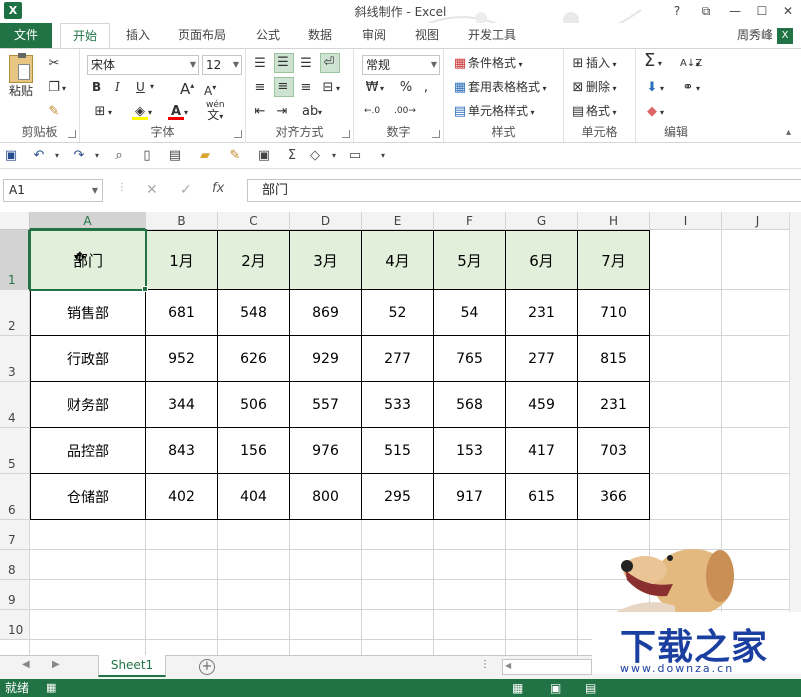 This screenshot has width=801, height=697. What do you see at coordinates (147, 156) in the screenshot?
I see `new-file-icon: ▯` at bounding box center [147, 156].